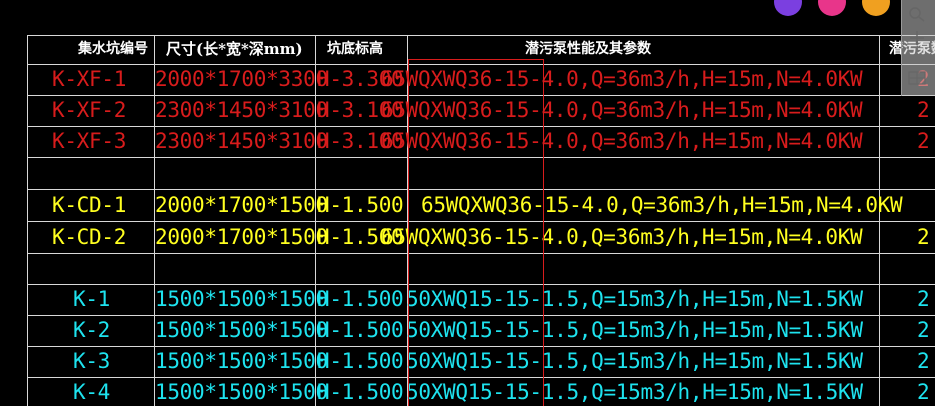 Image resolution: width=935 pixels, height=406 pixels. Describe the element at coordinates (113, 49) in the screenshot. I see `header-pit-id: 集水坑编号` at that location.